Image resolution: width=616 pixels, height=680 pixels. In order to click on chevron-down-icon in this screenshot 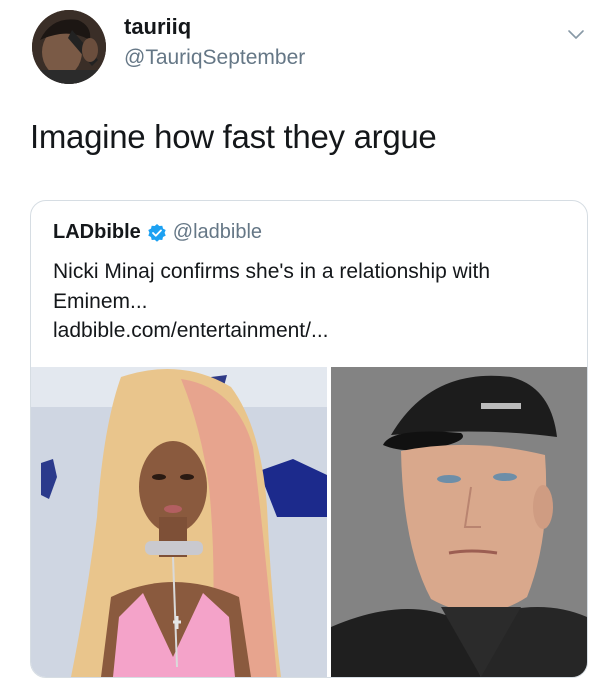, I will do `click(576, 34)`.